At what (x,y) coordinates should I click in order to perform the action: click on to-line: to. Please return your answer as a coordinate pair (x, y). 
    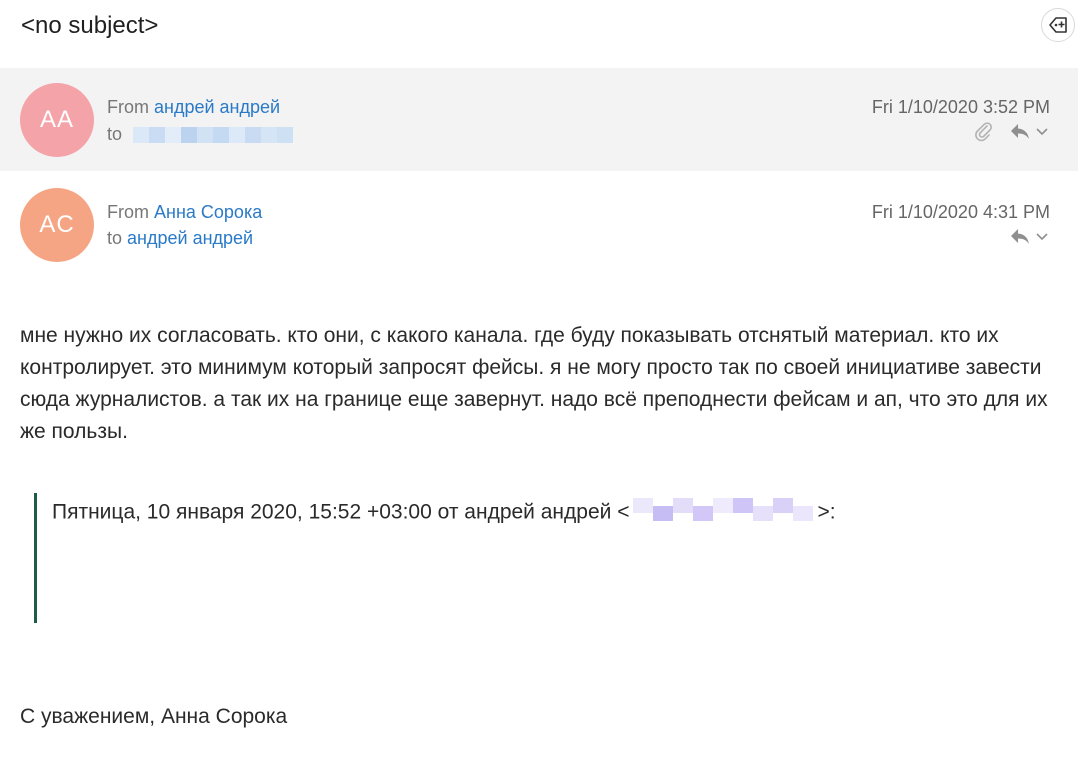
    Looking at the image, I should click on (200, 134).